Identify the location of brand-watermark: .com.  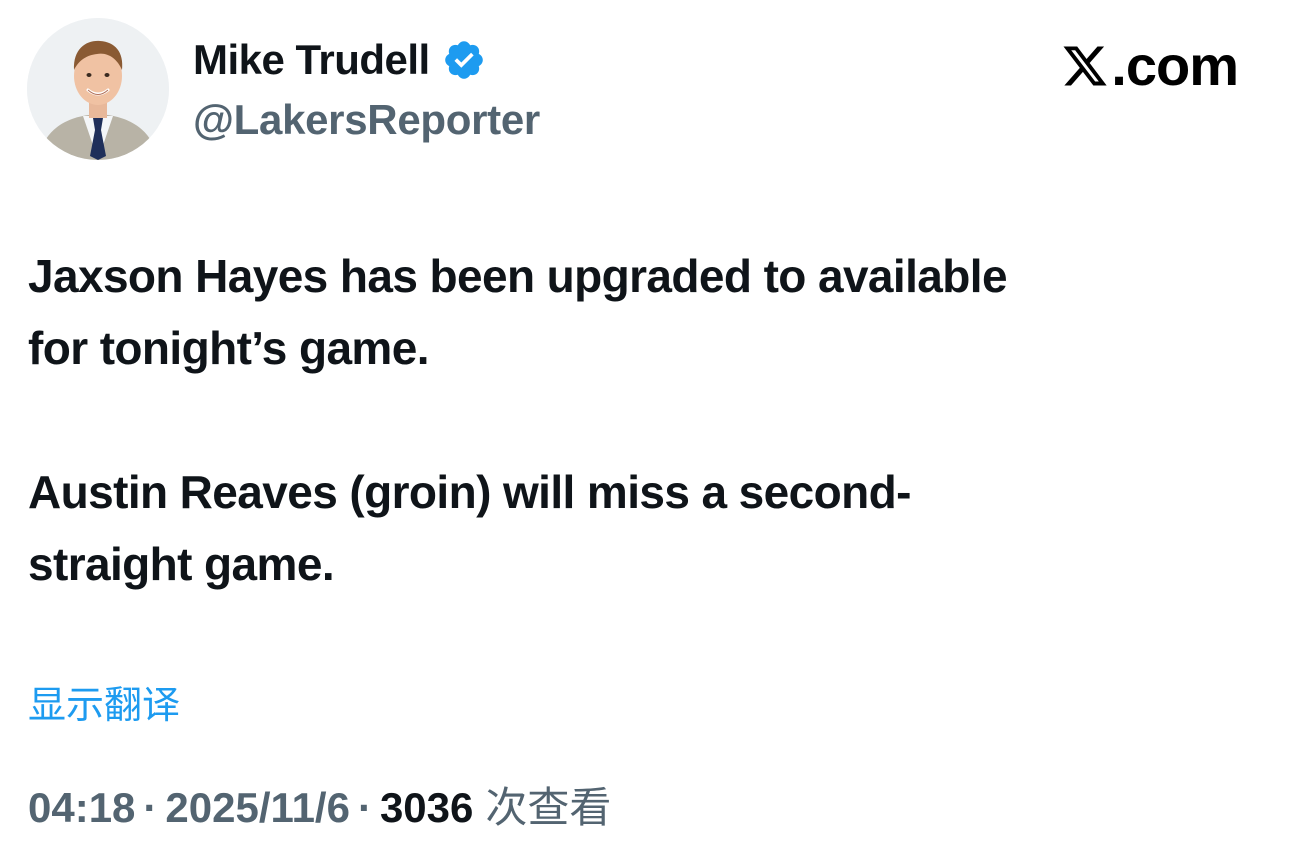
(1150, 65).